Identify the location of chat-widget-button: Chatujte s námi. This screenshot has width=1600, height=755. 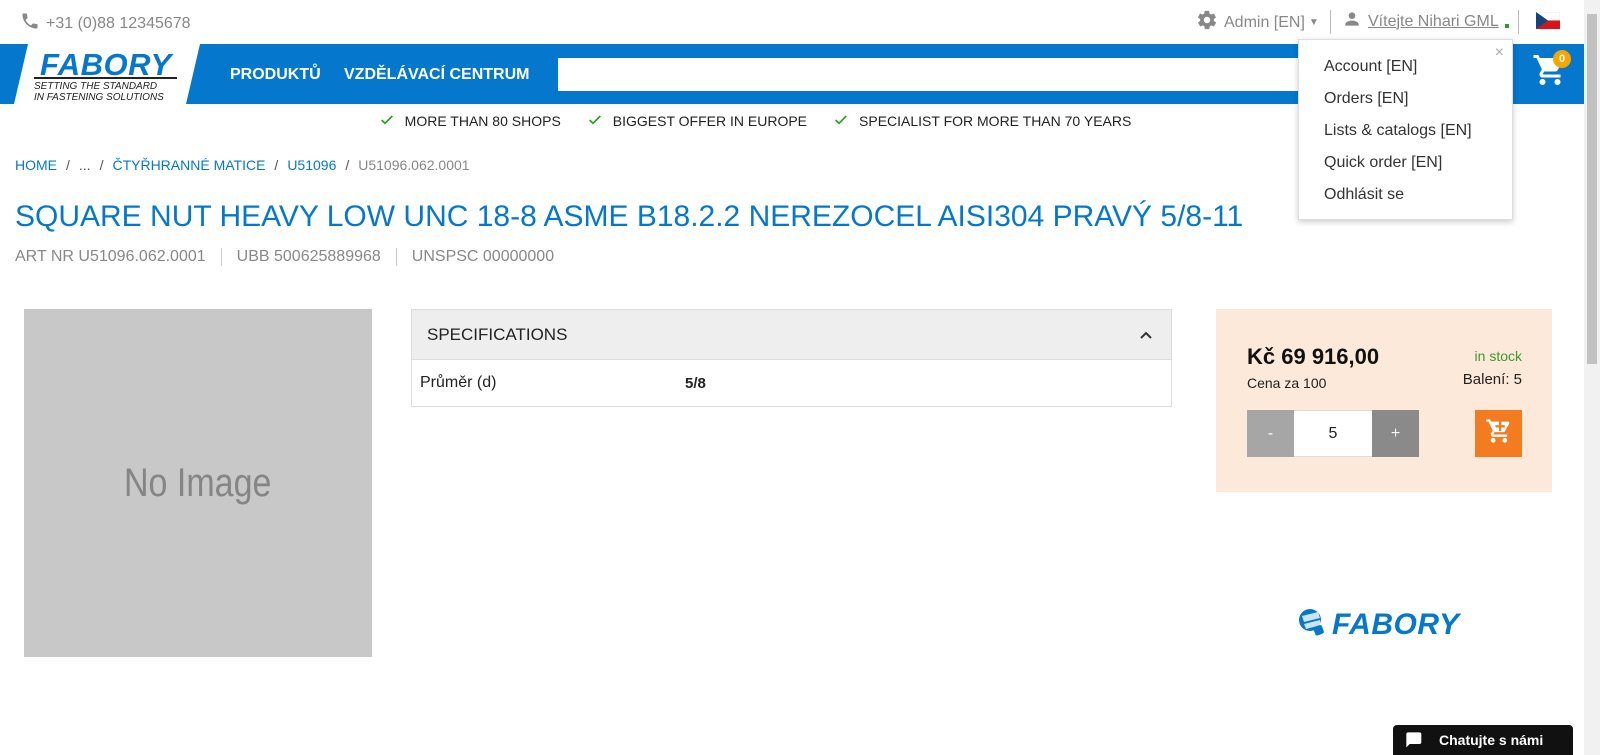
(1483, 740).